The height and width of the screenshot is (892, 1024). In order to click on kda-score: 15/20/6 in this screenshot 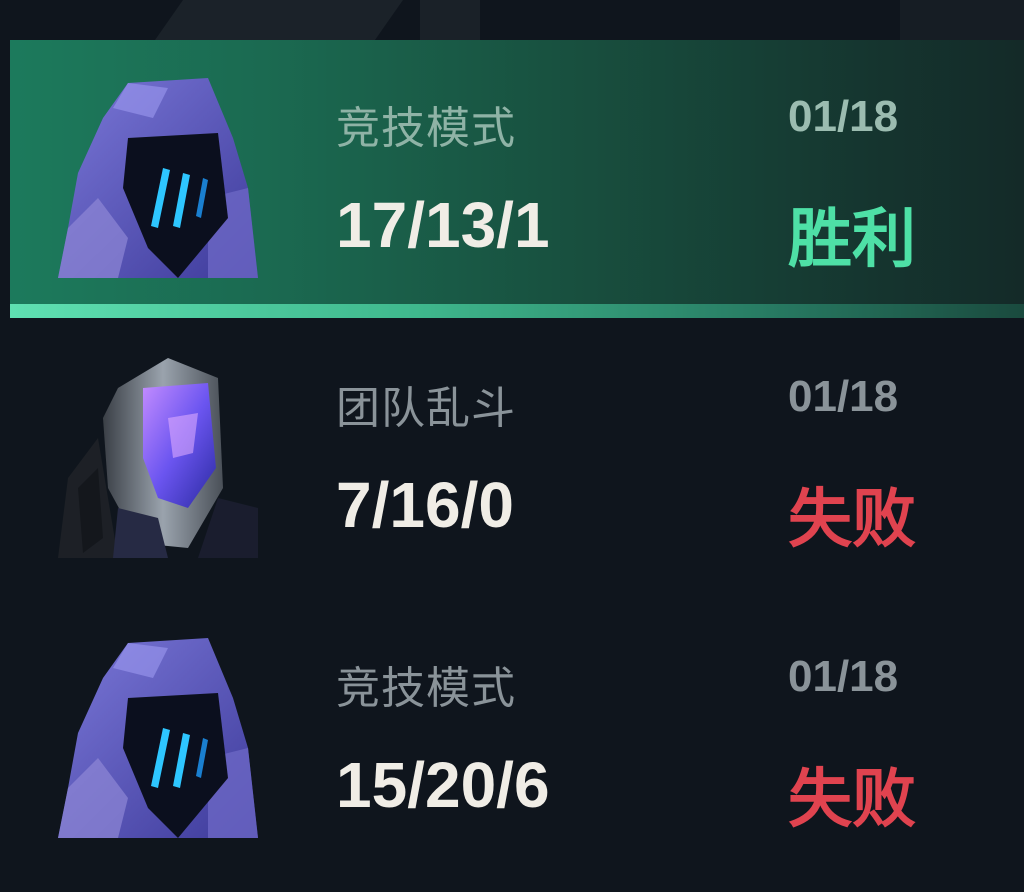, I will do `click(443, 785)`.